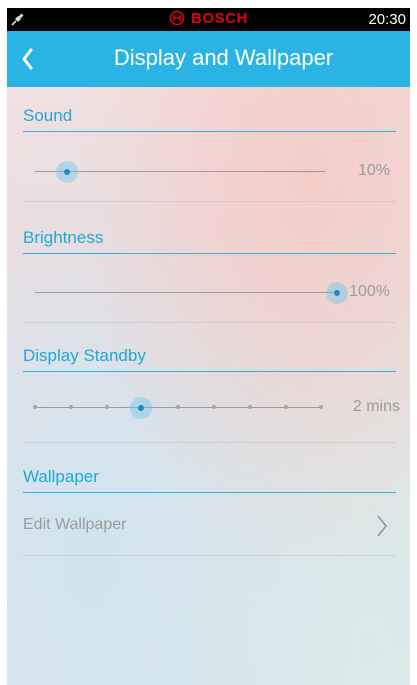 Image resolution: width=417 pixels, height=685 pixels. What do you see at coordinates (373, 170) in the screenshot?
I see `sound-value: 10%` at bounding box center [373, 170].